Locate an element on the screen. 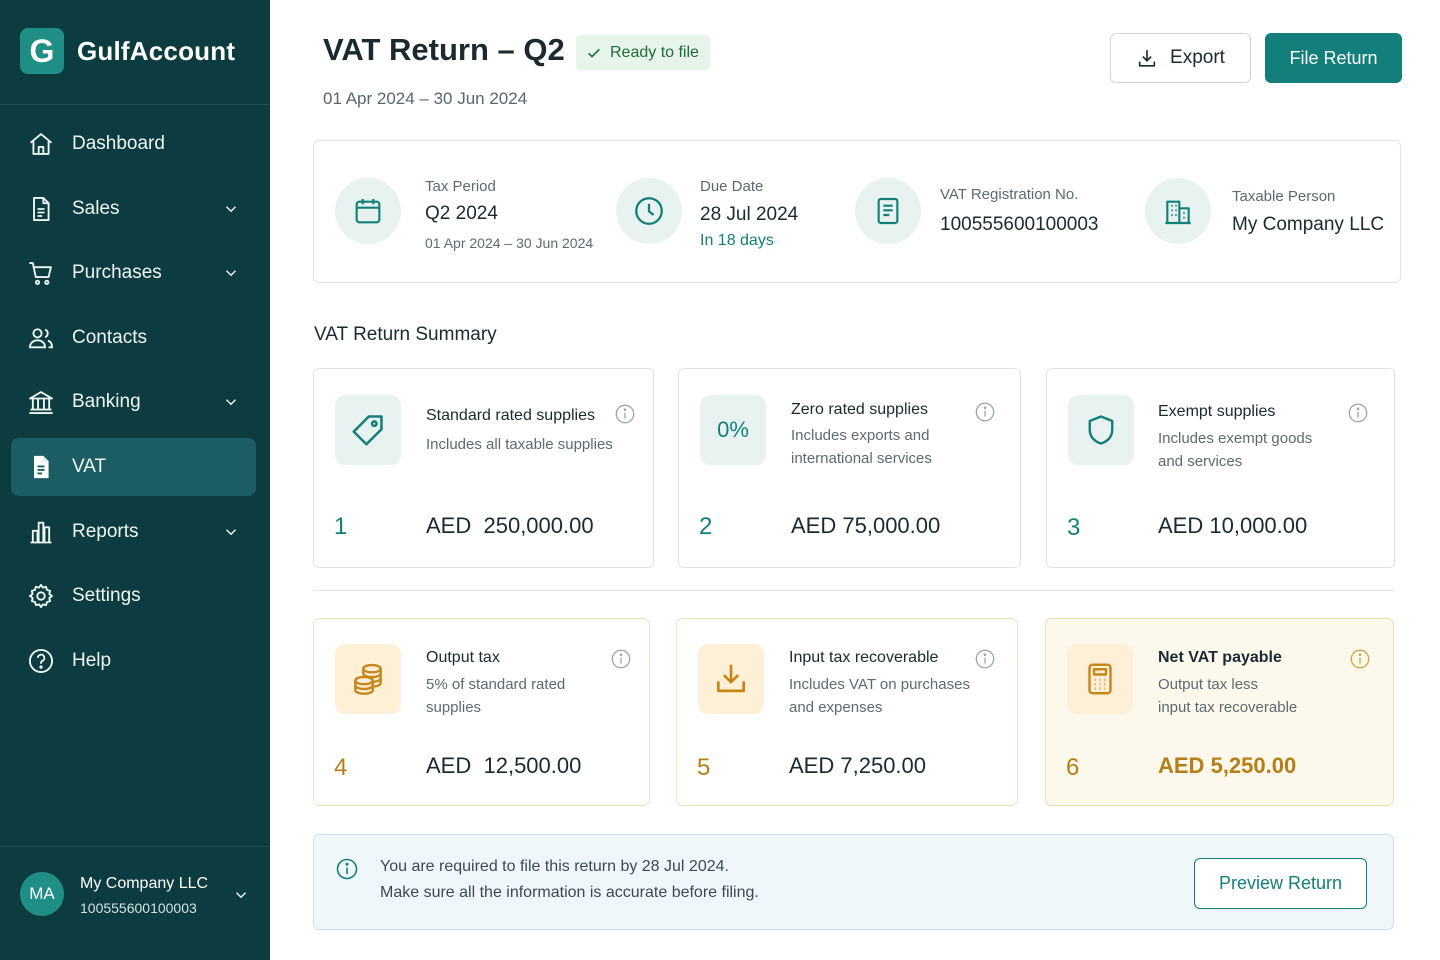 The width and height of the screenshot is (1440, 960). document-icon is located at coordinates (41, 208).